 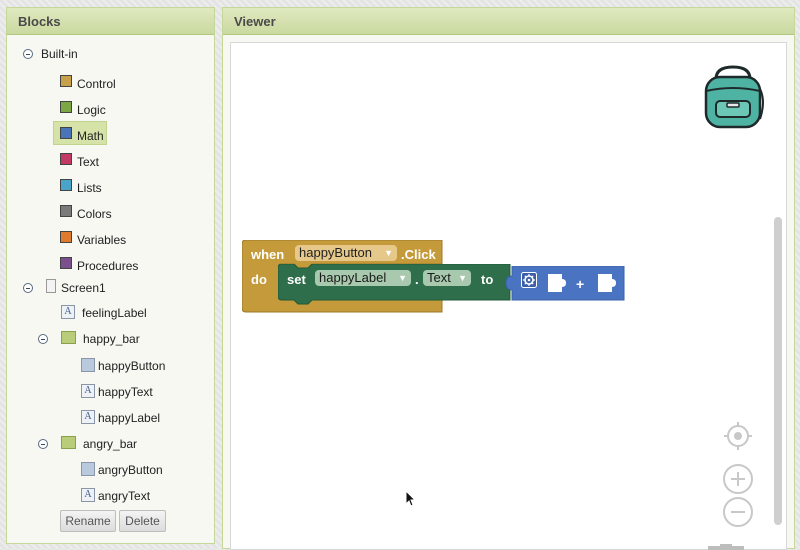 I want to click on delete-button: Delete, so click(x=142, y=521).